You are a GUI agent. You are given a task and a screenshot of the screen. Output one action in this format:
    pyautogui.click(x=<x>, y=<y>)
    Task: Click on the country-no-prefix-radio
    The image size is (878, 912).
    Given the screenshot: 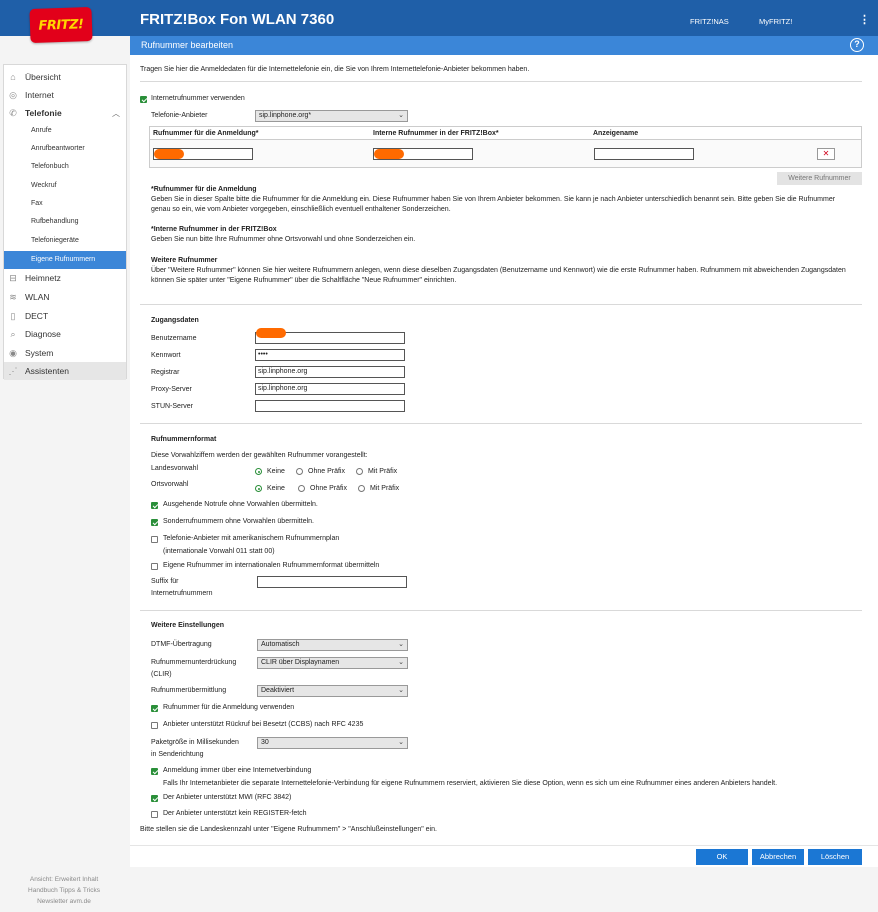 What is the action you would take?
    pyautogui.click(x=299, y=471)
    